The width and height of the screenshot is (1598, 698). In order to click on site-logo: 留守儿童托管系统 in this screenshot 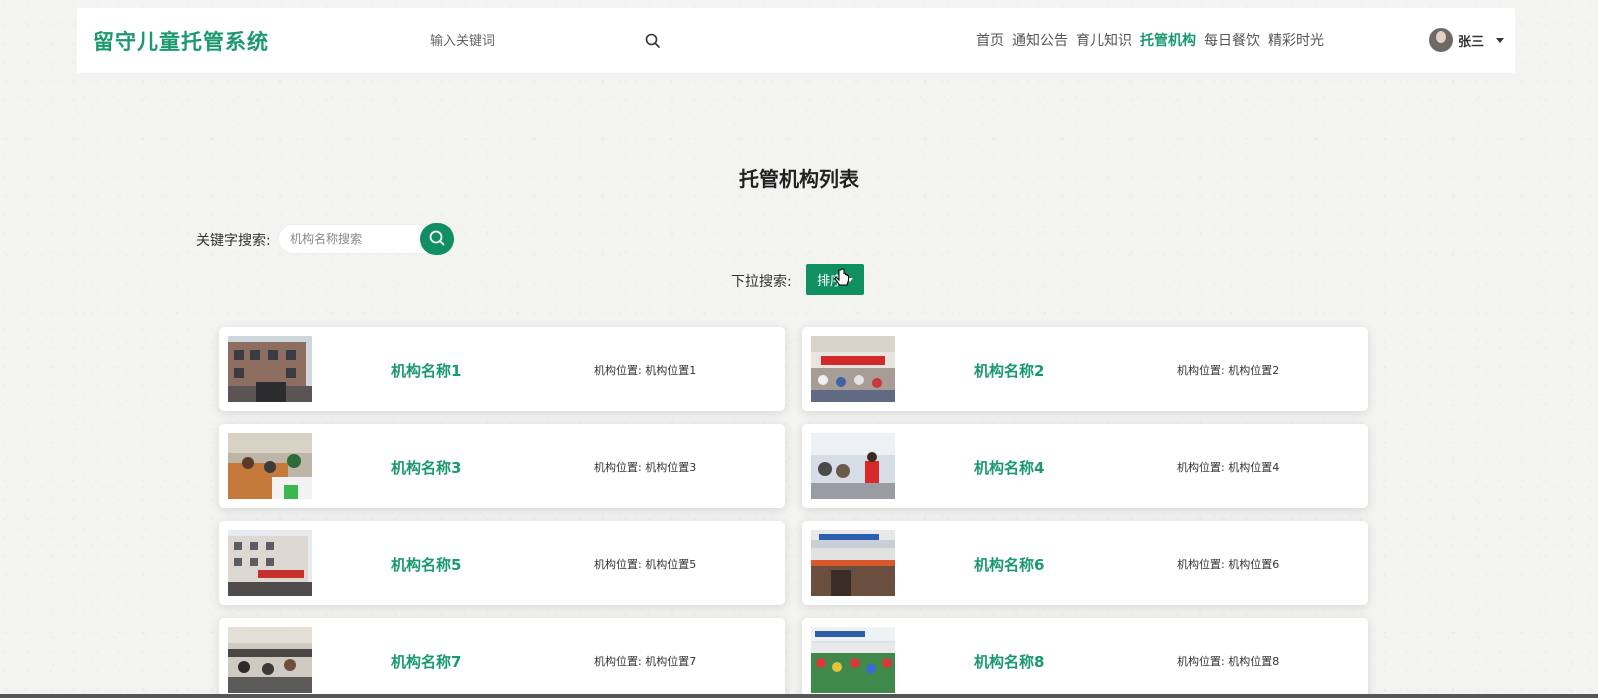, I will do `click(181, 41)`.